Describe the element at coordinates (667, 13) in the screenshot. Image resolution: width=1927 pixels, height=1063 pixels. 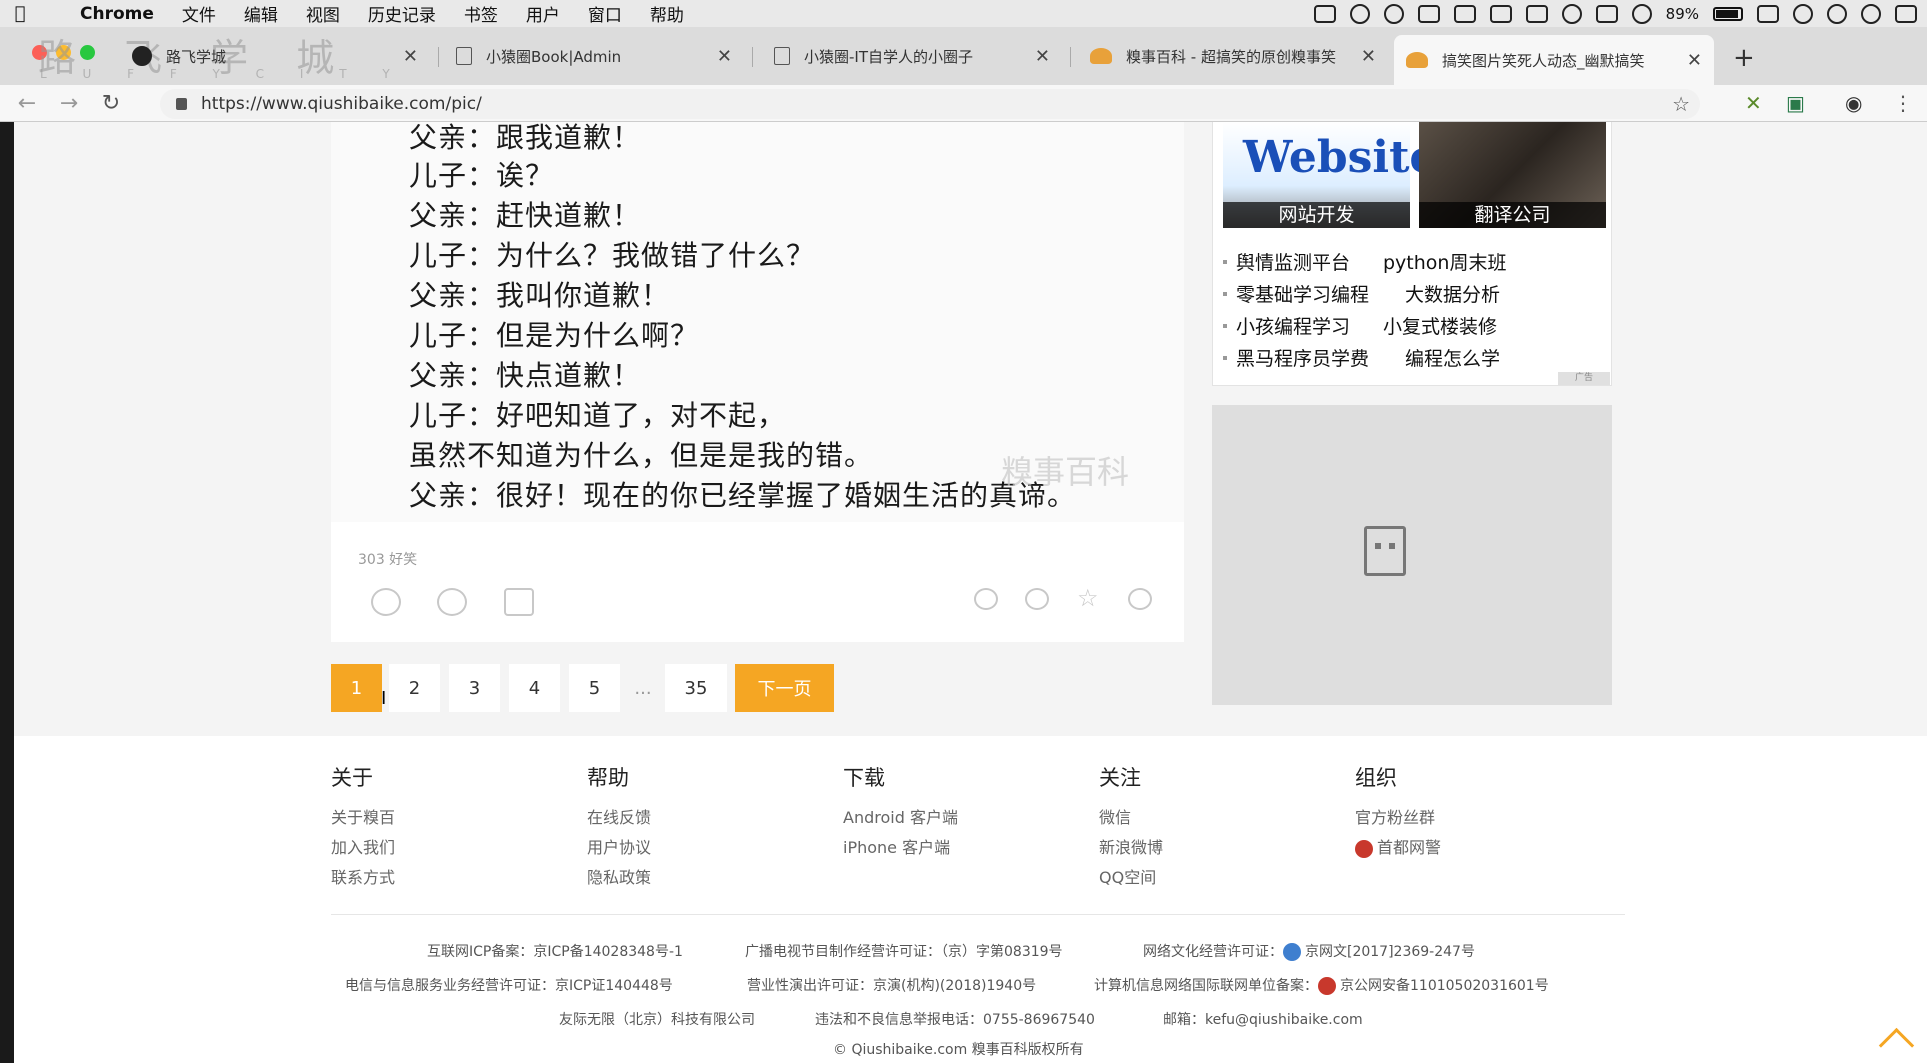
I see `menu-help: 帮助` at that location.